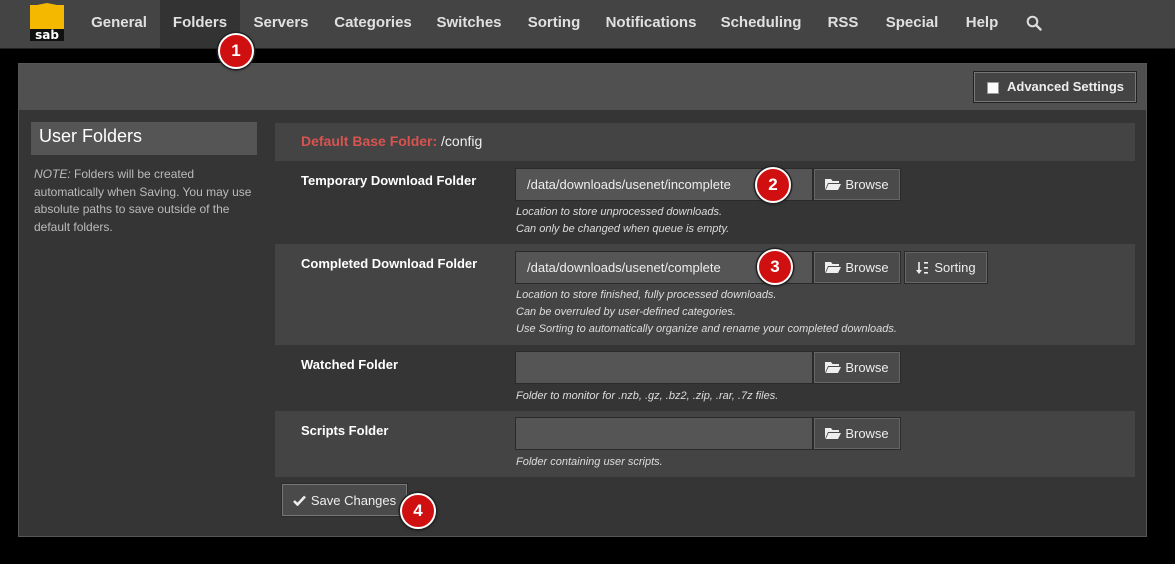 The width and height of the screenshot is (1175, 564). I want to click on completed-sorting-button: Sorting, so click(946, 267).